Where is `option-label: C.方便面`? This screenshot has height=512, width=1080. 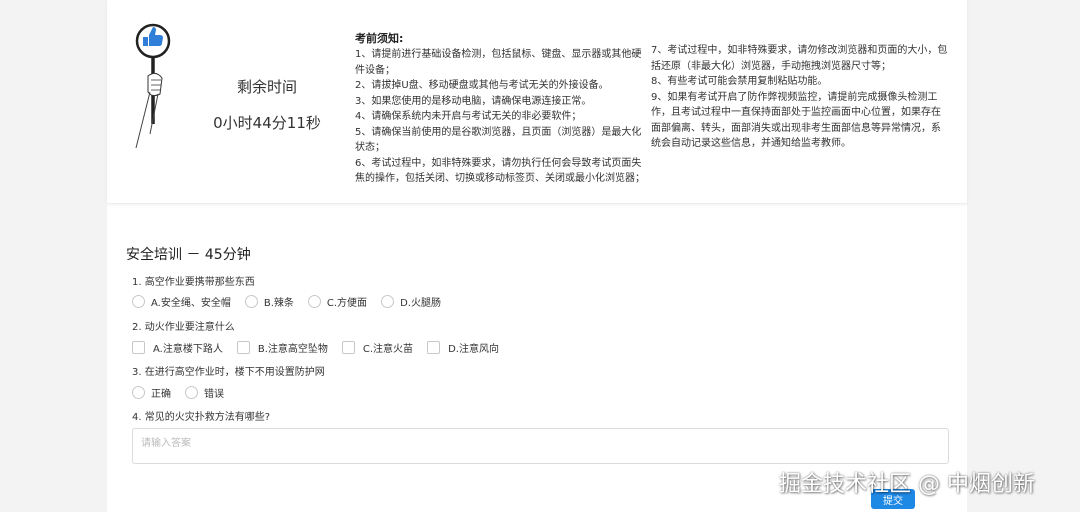 option-label: C.方便面 is located at coordinates (347, 303).